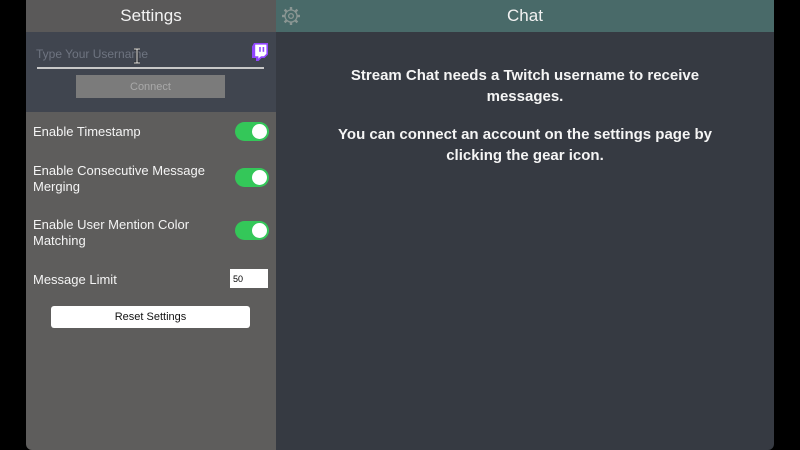  I want to click on message-limit-input, so click(249, 278).